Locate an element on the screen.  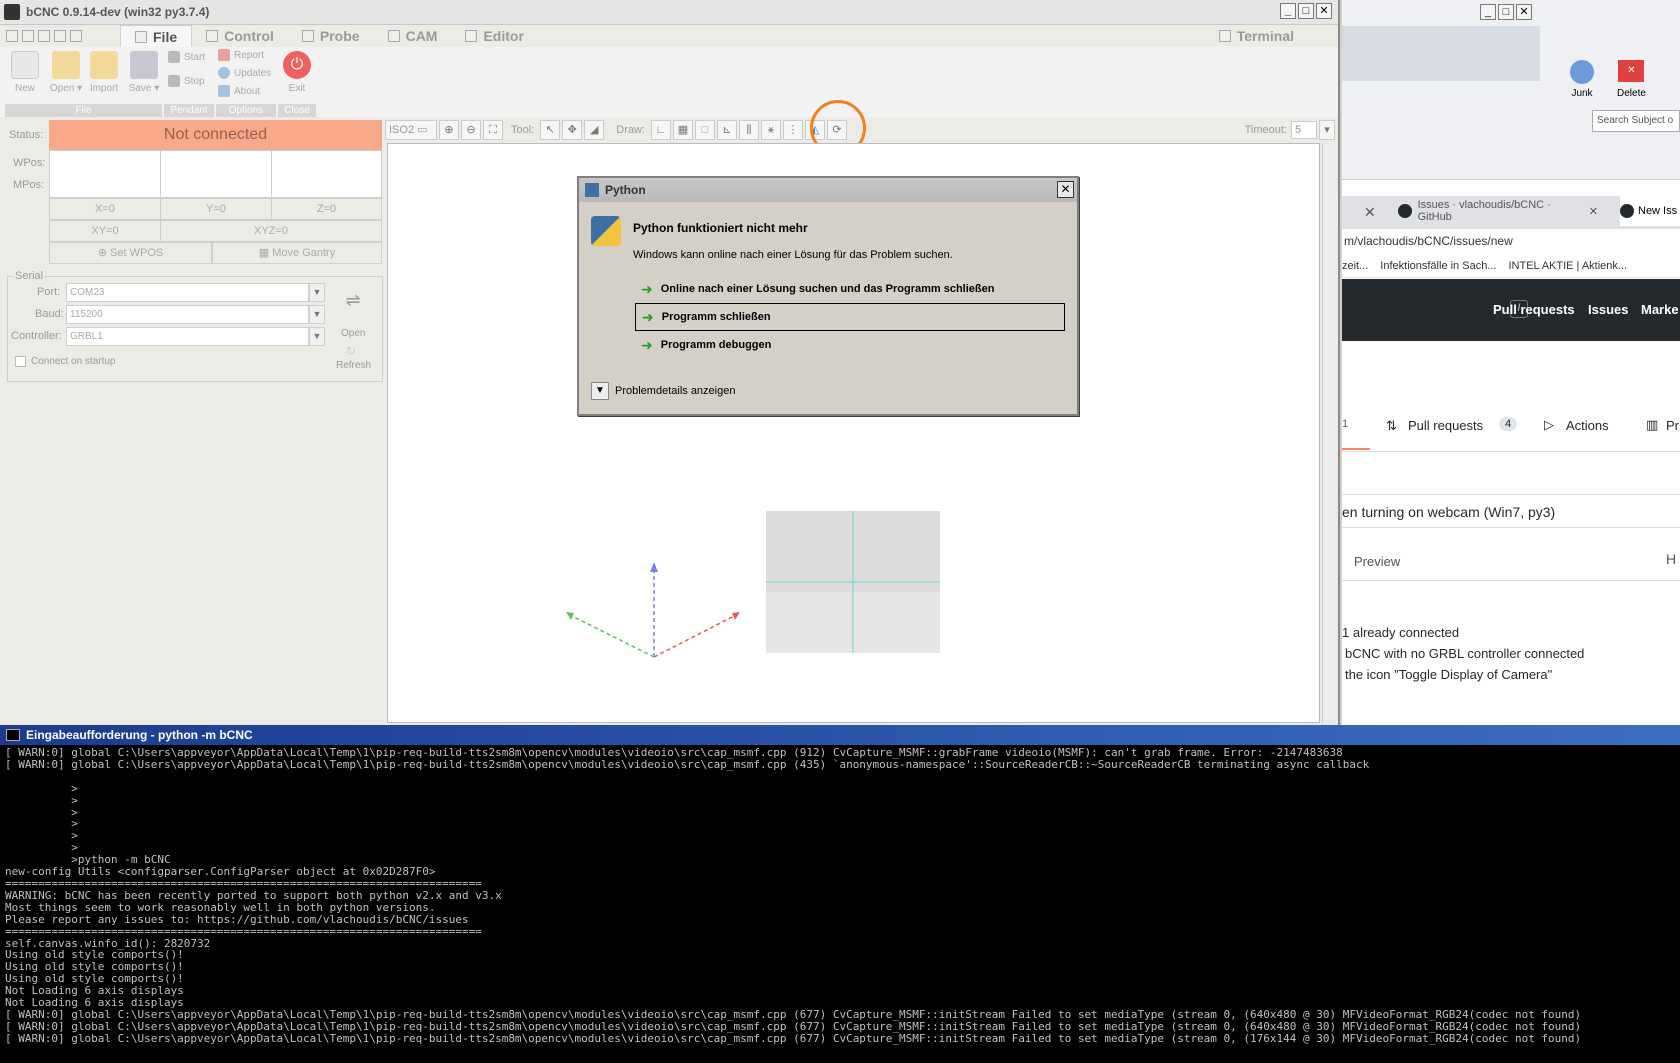
status-label: Status: is located at coordinates (26, 135).